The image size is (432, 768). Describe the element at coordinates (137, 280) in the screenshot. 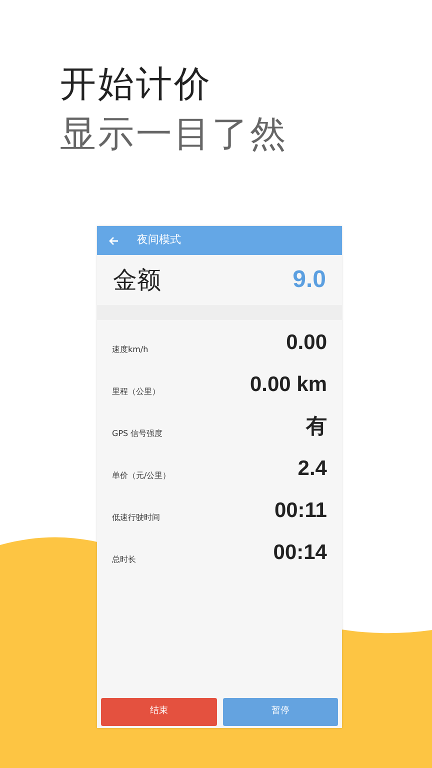

I see `amount-label: 金额` at that location.